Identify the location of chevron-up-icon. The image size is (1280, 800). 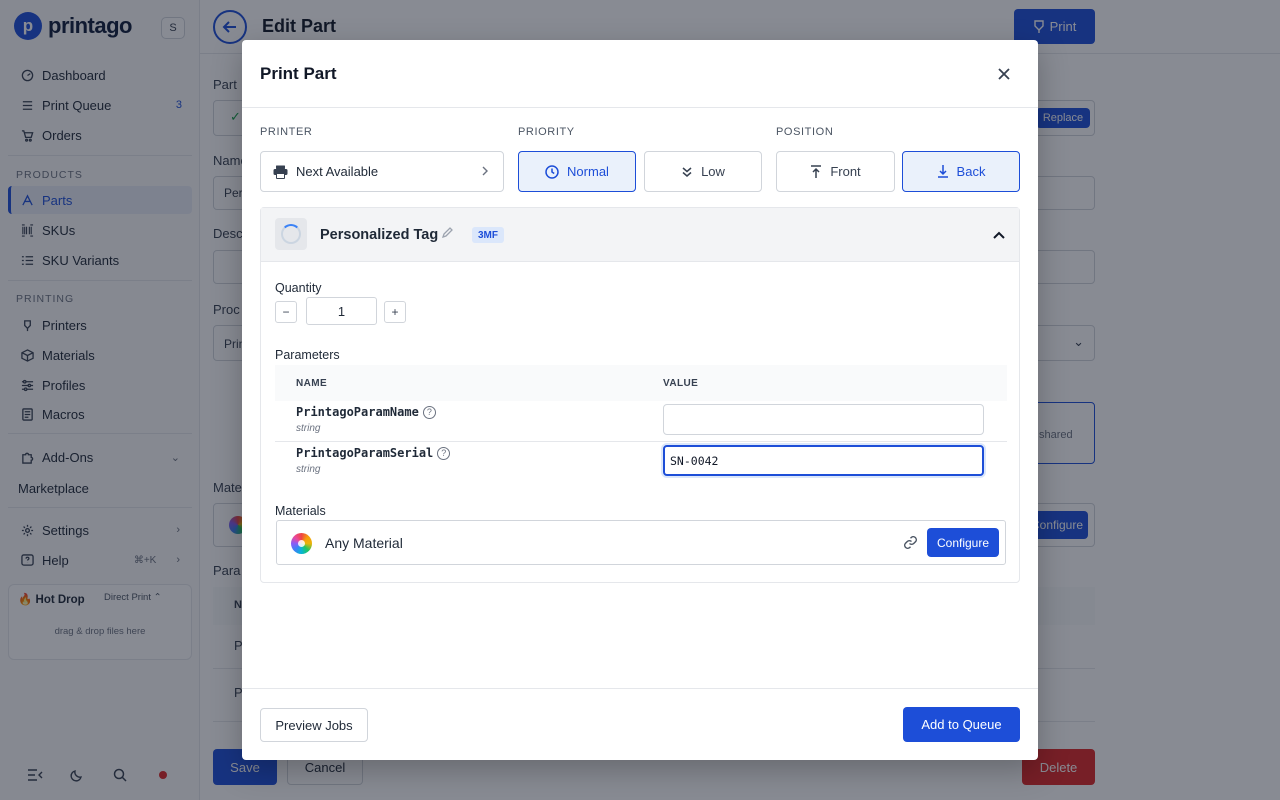
(999, 234).